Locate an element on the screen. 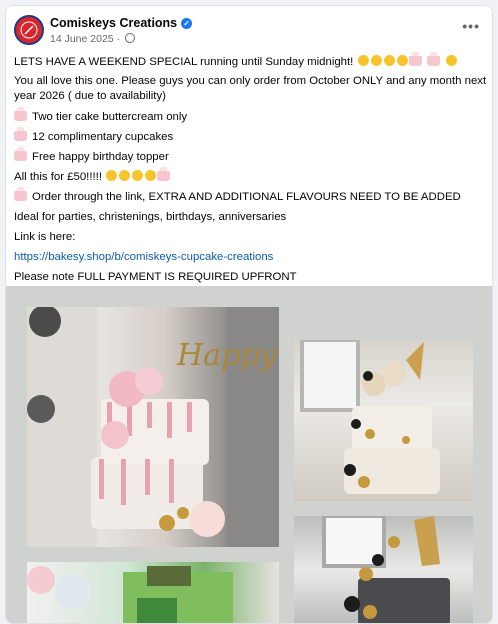  post-line: 12 complimentary cupcakes is located at coordinates (252, 137).